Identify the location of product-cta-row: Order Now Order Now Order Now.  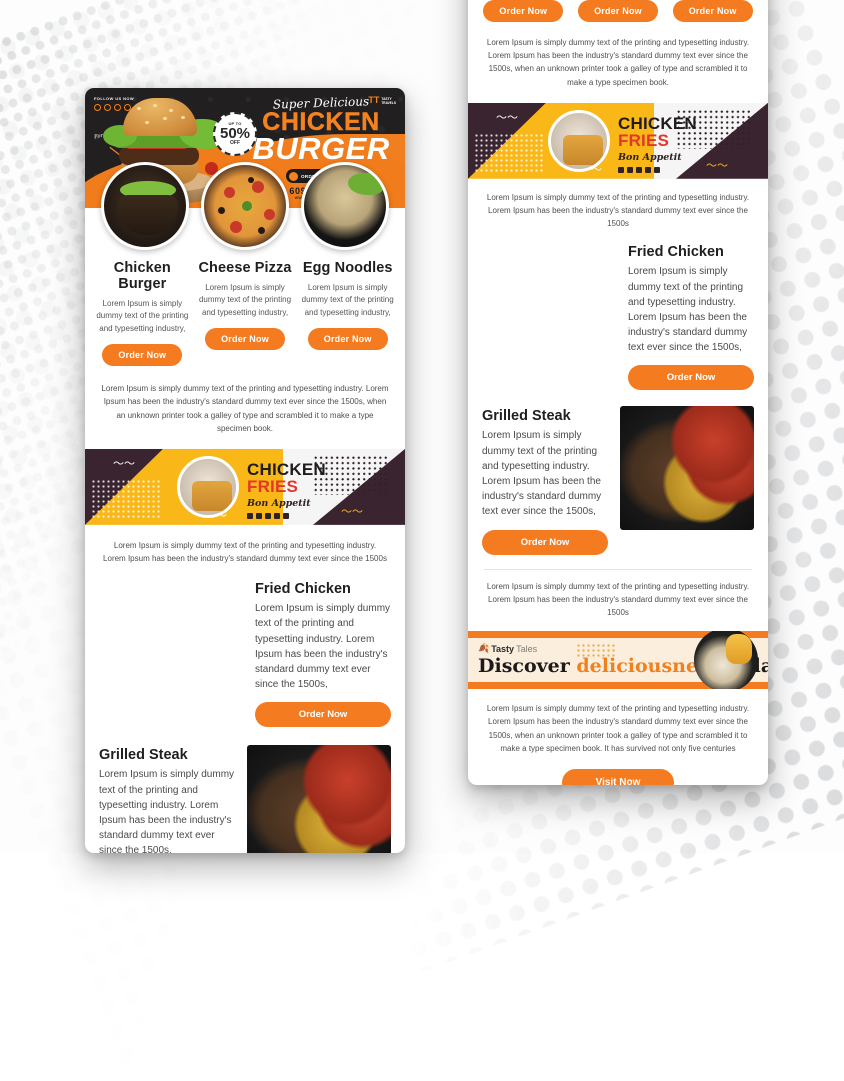
(618, 11).